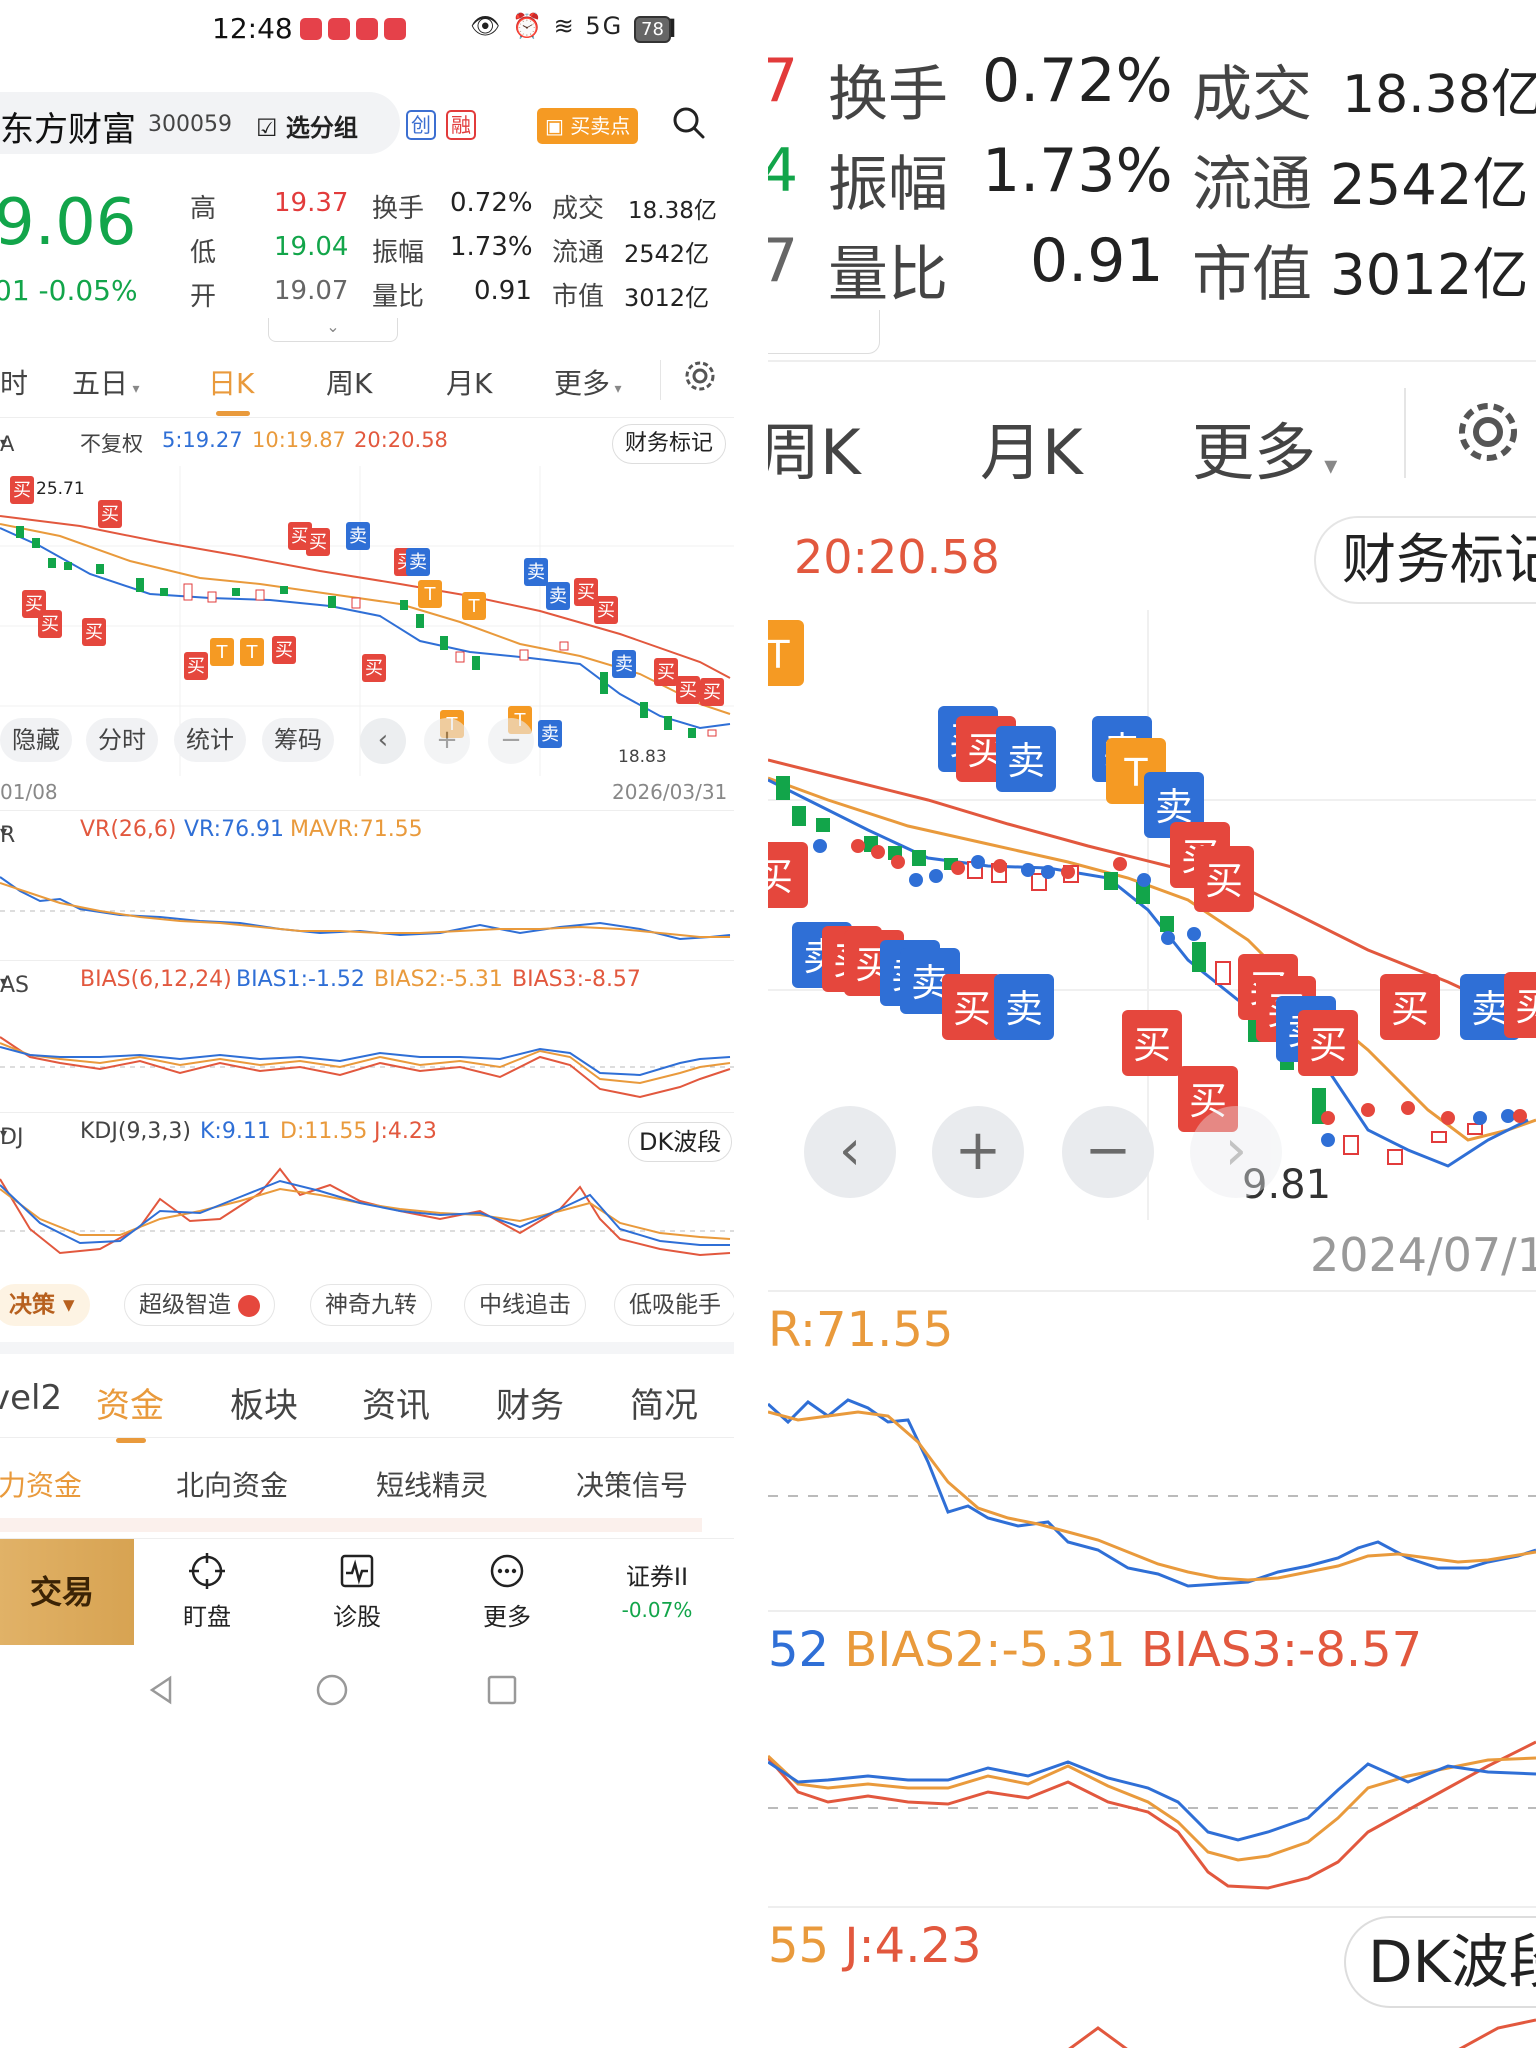  Describe the element at coordinates (232, 1484) in the screenshot. I see `subtab-northbound: 北向资金` at that location.